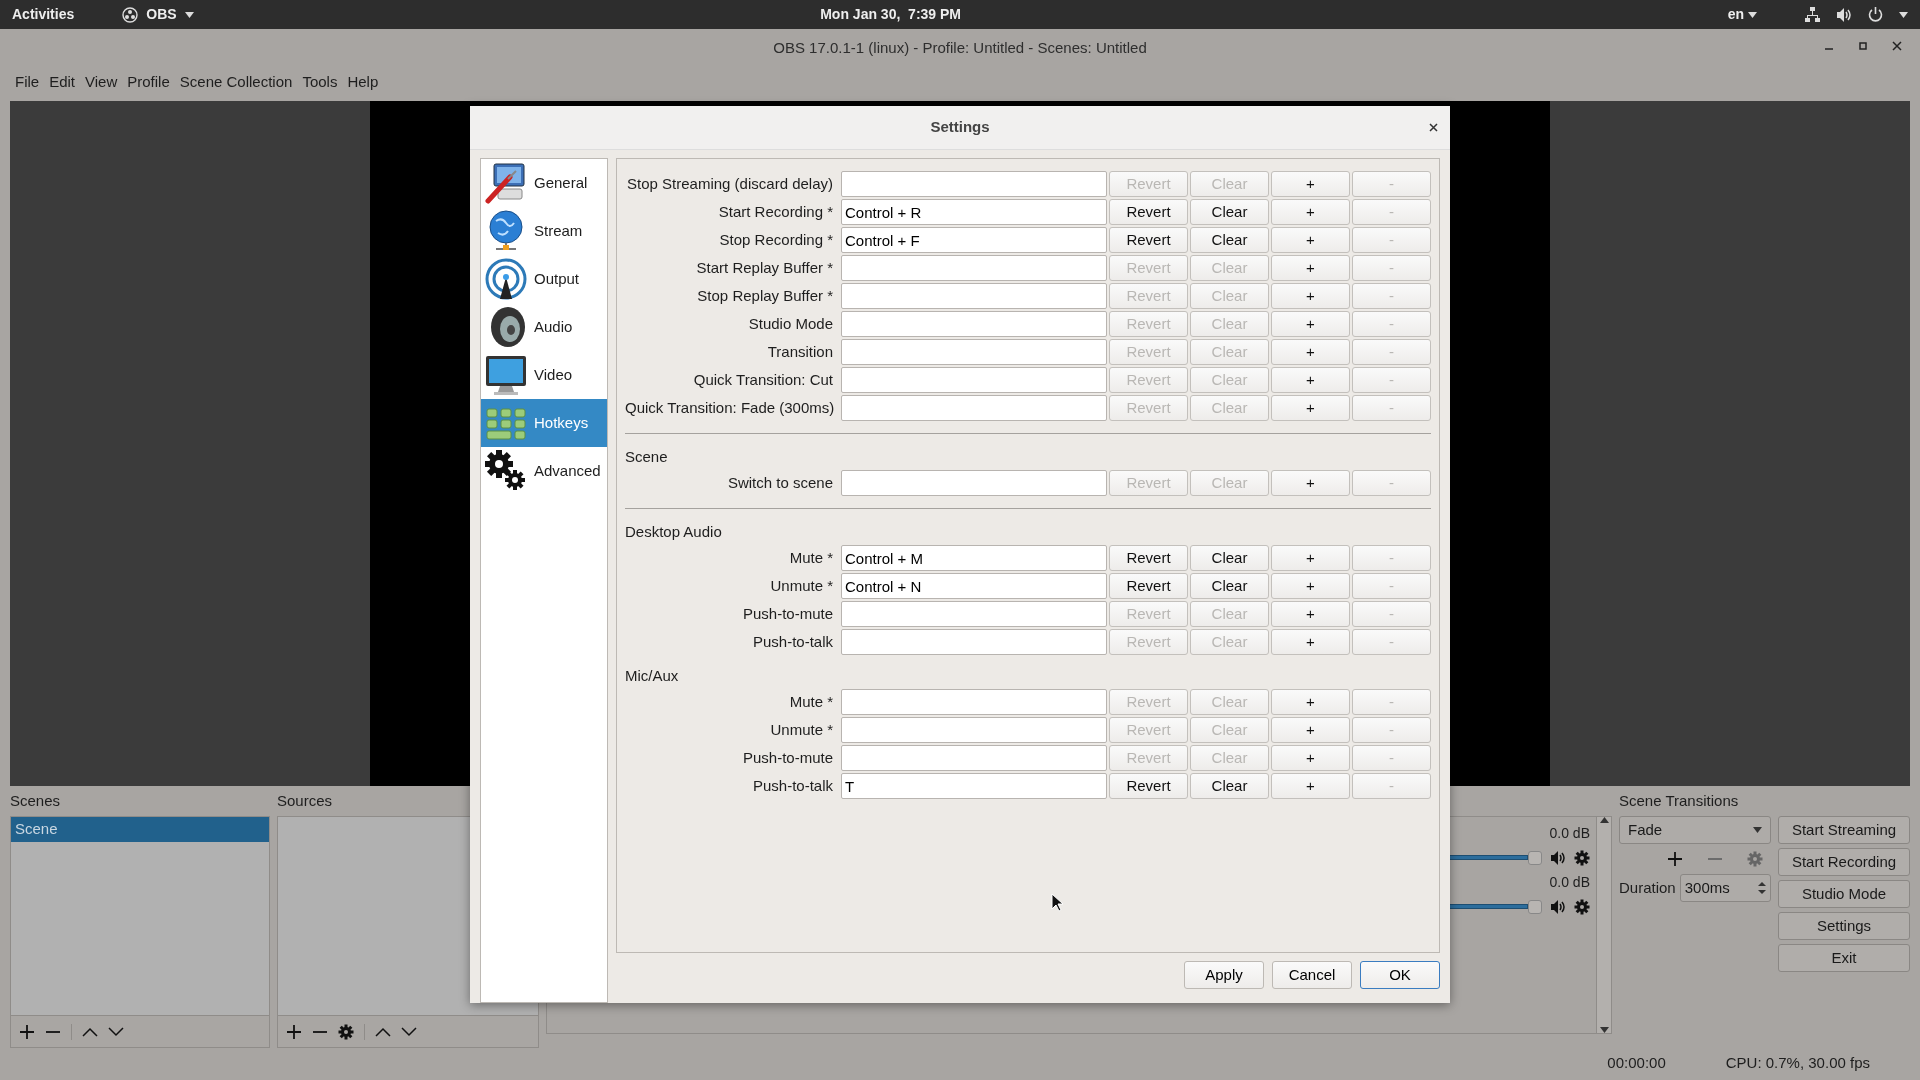  What do you see at coordinates (148, 82) in the screenshot?
I see `menu-item: Profile` at bounding box center [148, 82].